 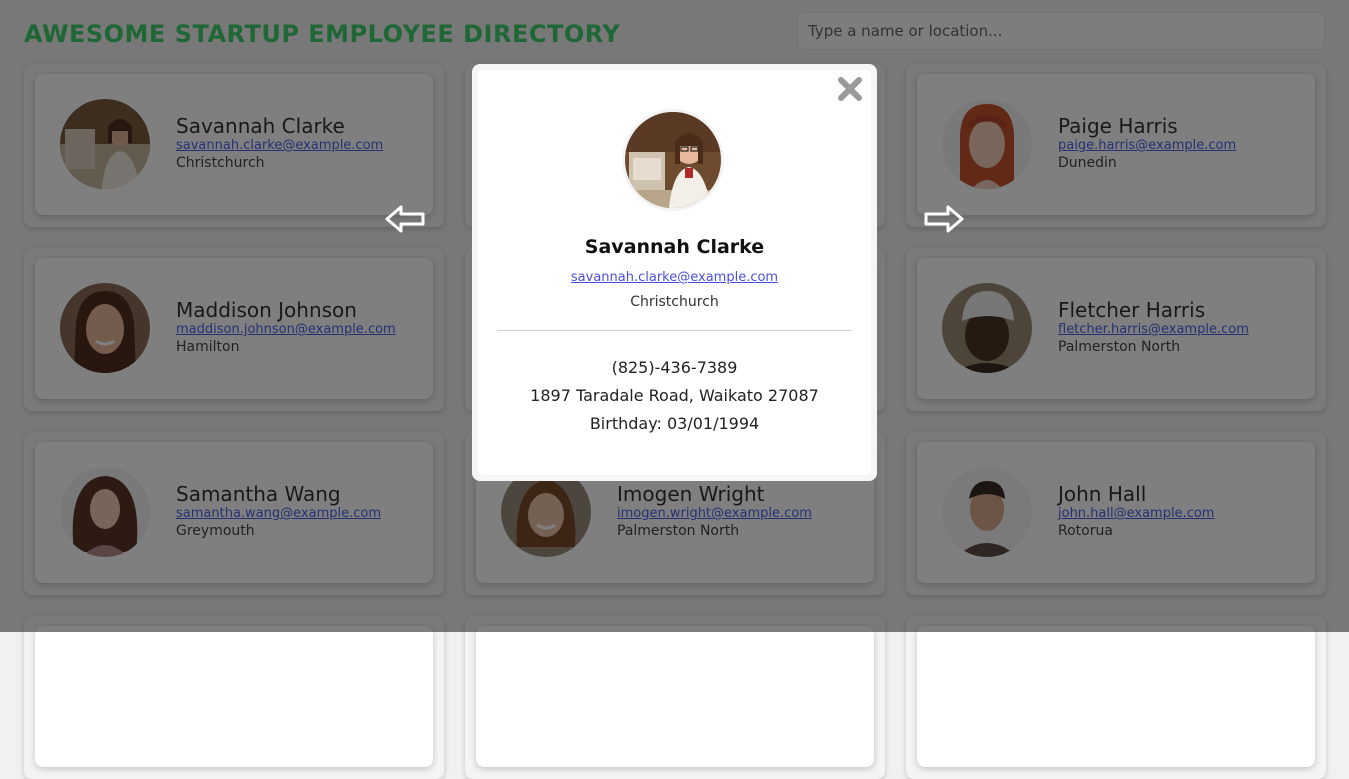 I want to click on modal-avatar-image, so click(x=673, y=160).